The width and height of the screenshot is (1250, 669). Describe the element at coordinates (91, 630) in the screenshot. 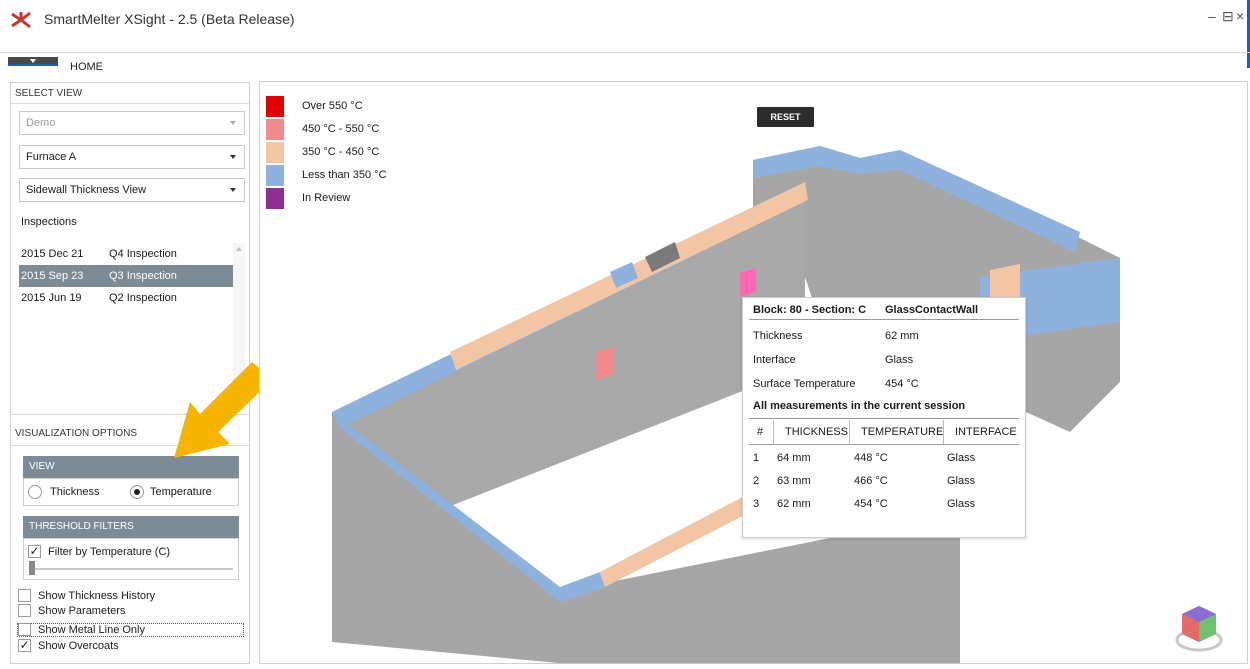

I see `show-metal-line-label: Show Metal Line Only` at that location.